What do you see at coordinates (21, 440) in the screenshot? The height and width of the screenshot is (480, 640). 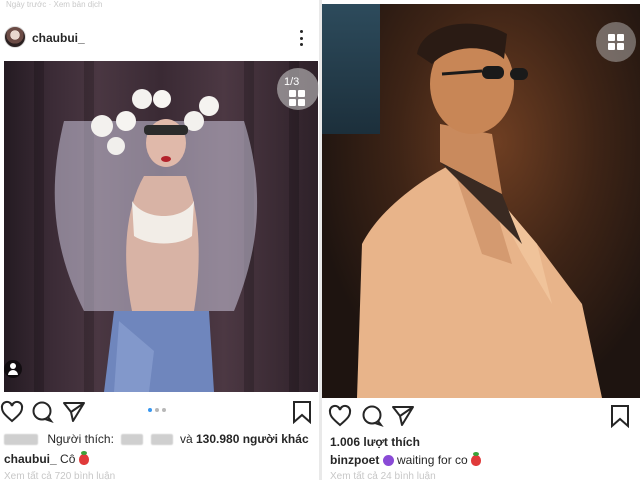 I see `blurred-avatars` at bounding box center [21, 440].